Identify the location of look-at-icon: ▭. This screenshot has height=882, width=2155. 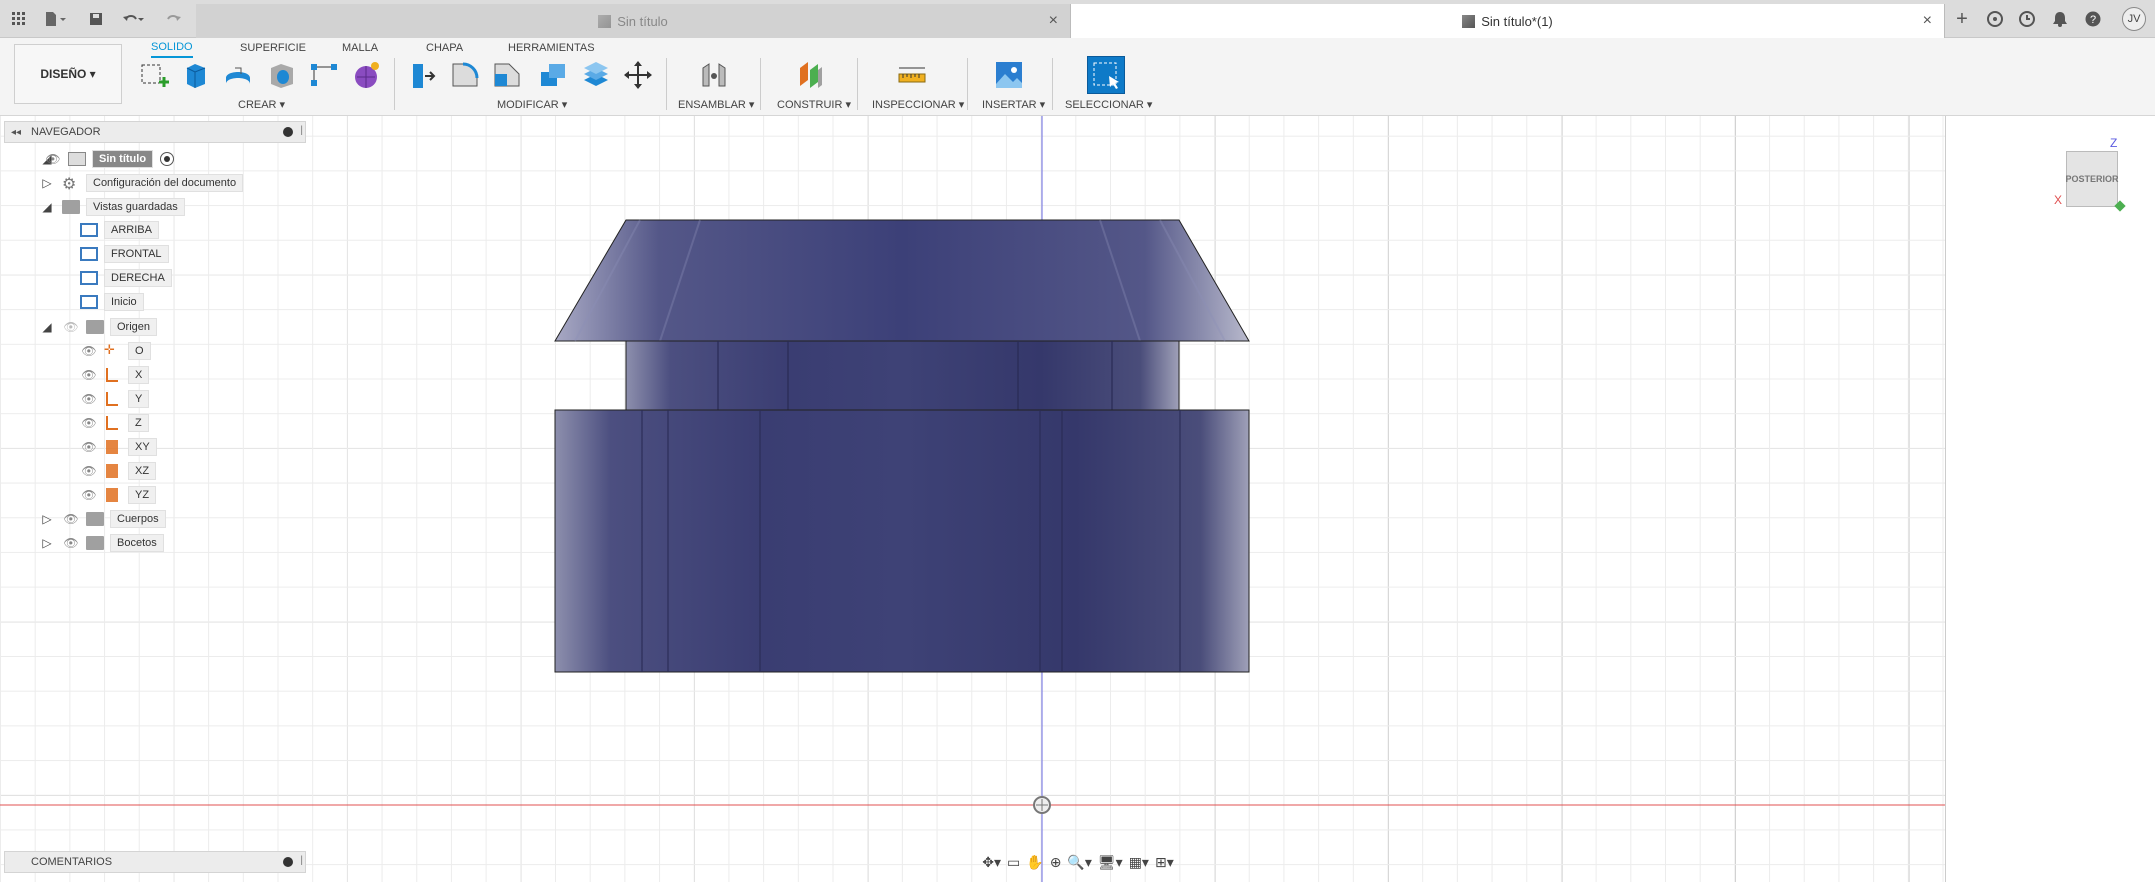
(1013, 862).